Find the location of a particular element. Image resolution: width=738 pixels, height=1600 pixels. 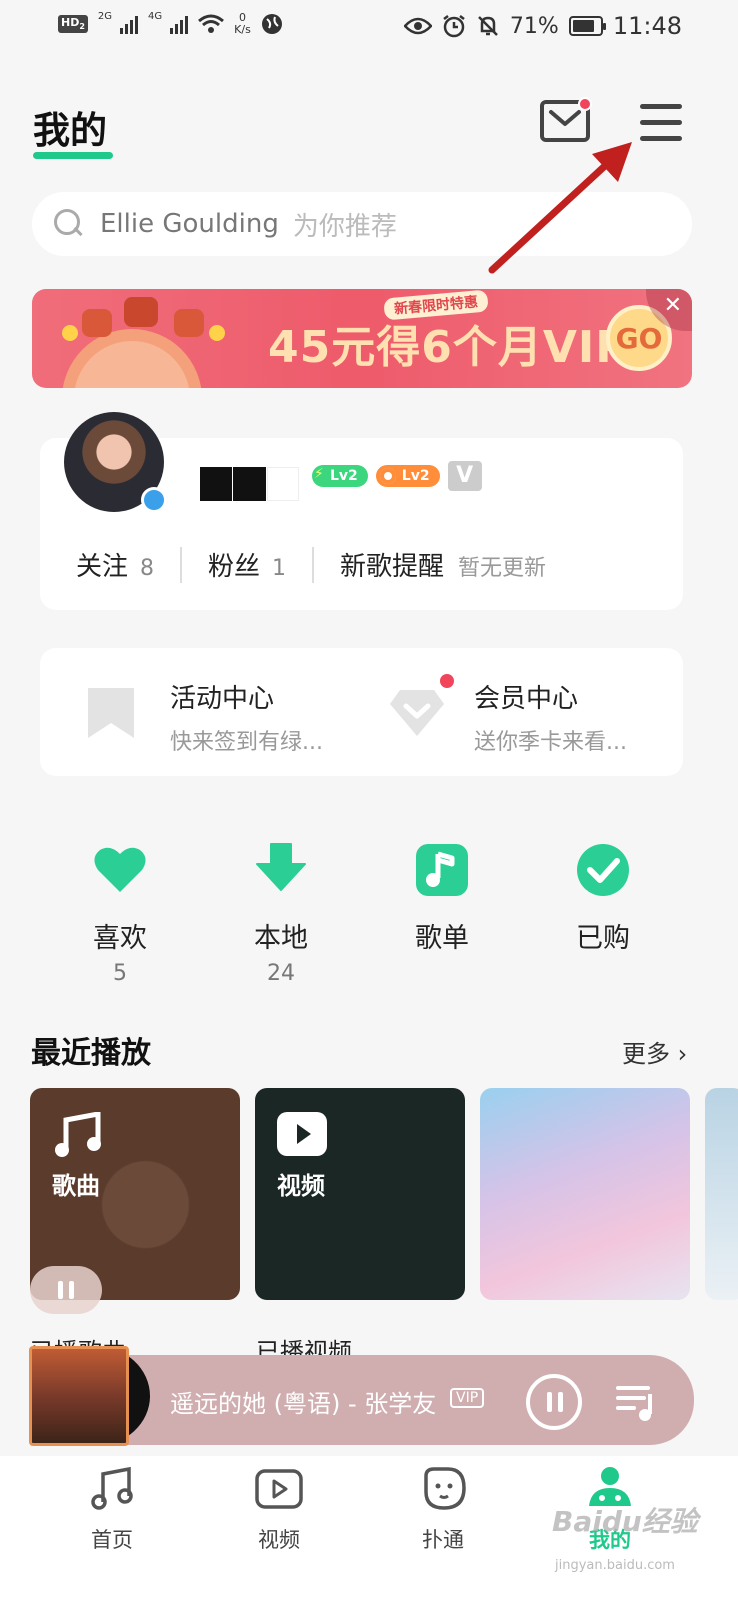

member-center-title: 会员中心 is located at coordinates (526, 696).